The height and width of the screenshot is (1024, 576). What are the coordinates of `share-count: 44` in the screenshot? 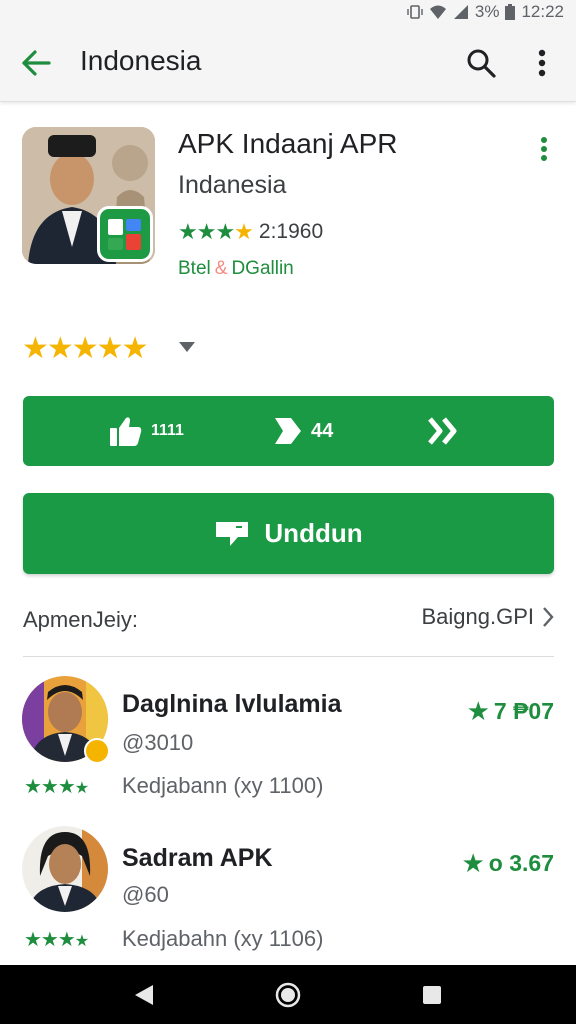 It's located at (322, 430).